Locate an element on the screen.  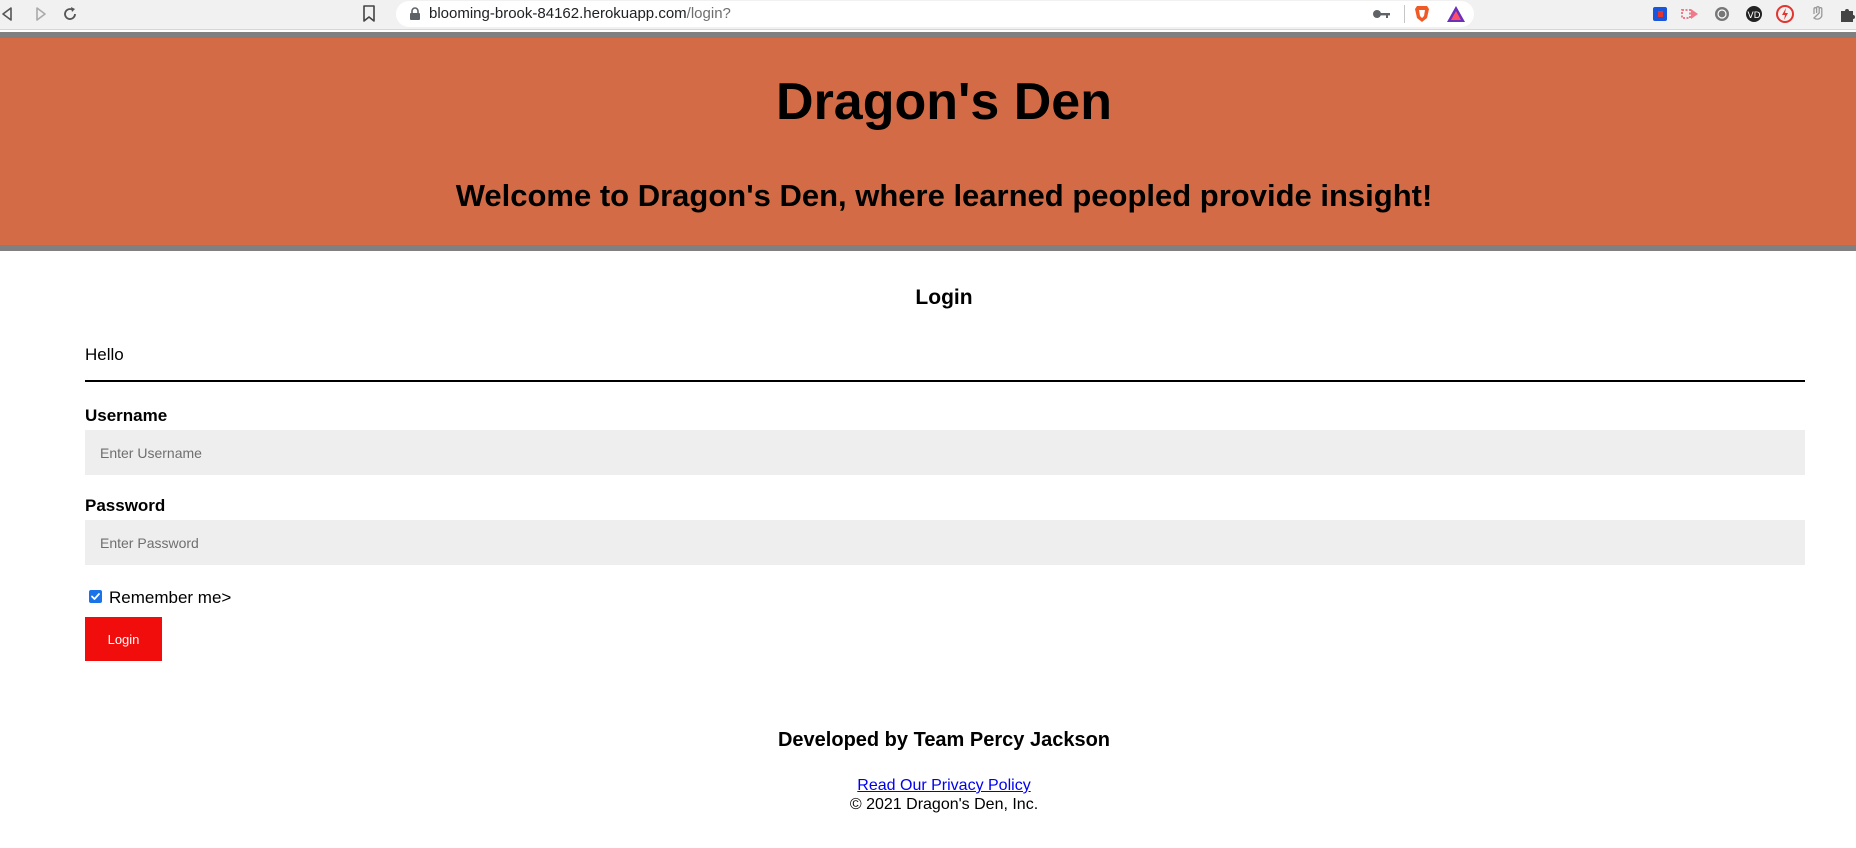
username-input is located at coordinates (945, 452).